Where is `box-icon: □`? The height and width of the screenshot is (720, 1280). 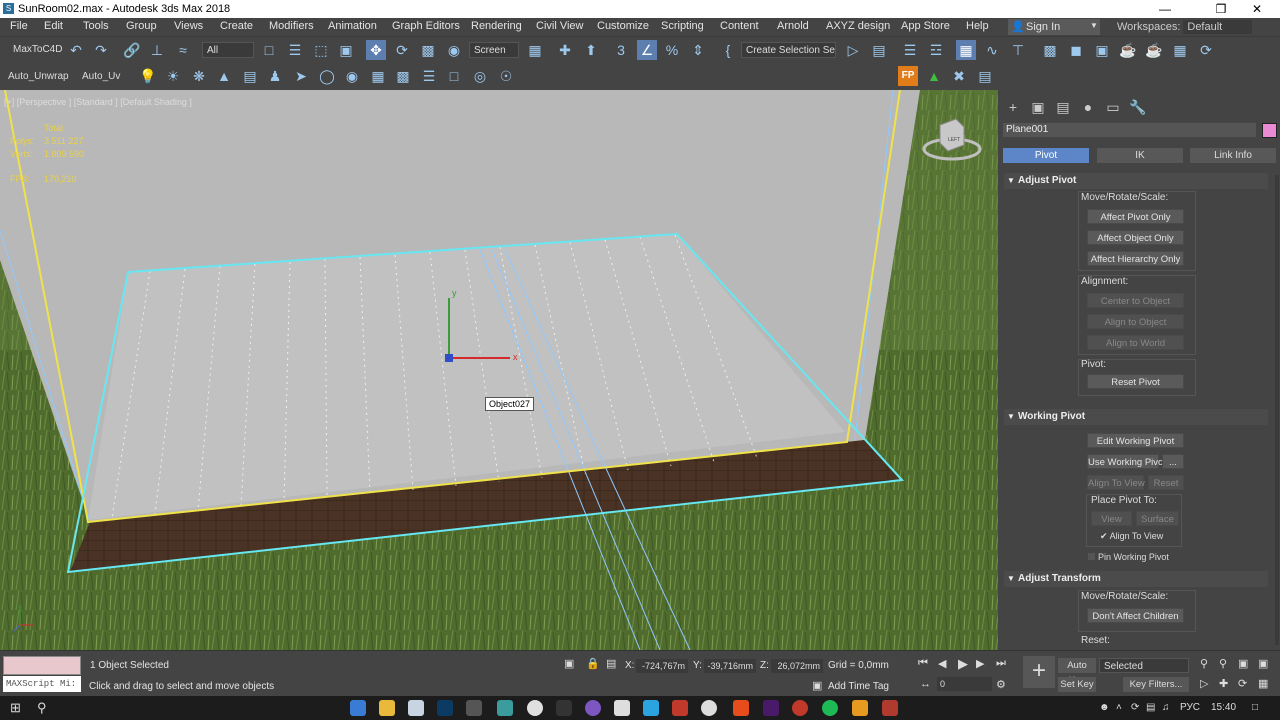
box-icon: □ is located at coordinates (454, 76).